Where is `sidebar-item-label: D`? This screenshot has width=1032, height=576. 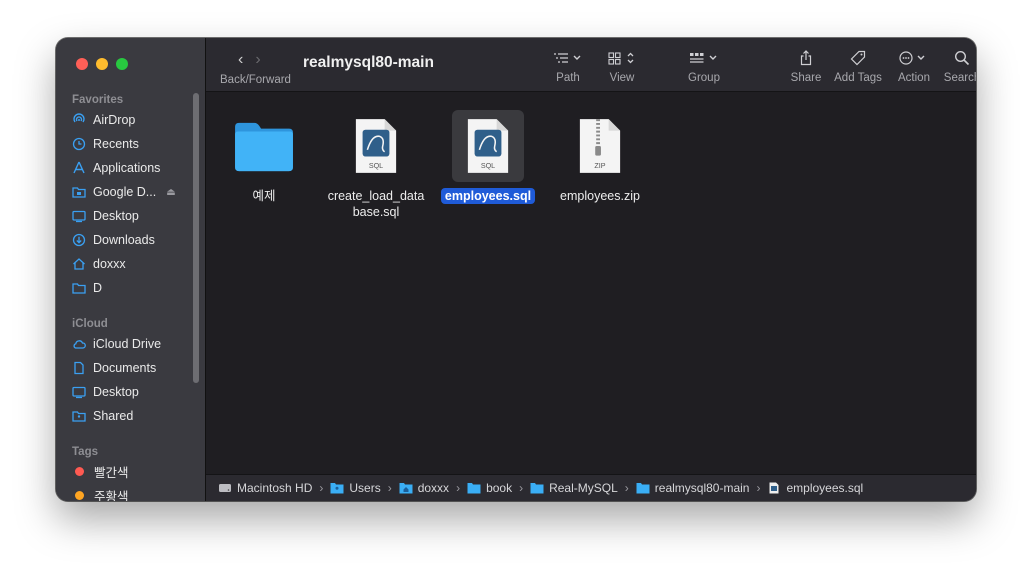 sidebar-item-label: D is located at coordinates (98, 288).